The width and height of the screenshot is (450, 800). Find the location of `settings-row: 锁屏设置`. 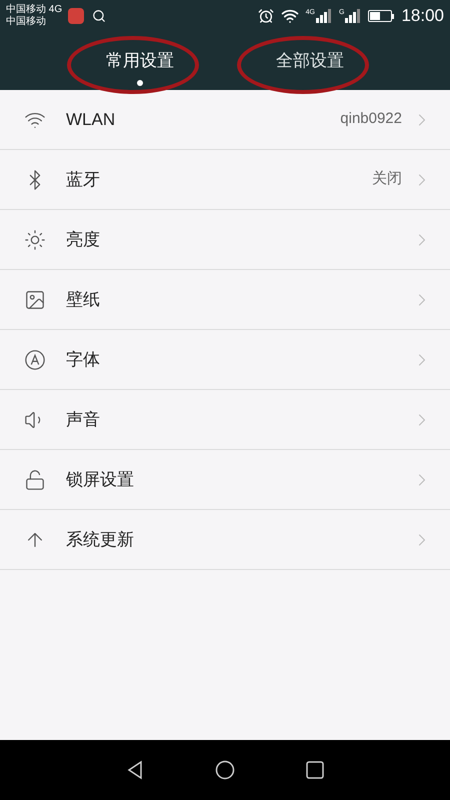

settings-row: 锁屏设置 is located at coordinates (225, 480).